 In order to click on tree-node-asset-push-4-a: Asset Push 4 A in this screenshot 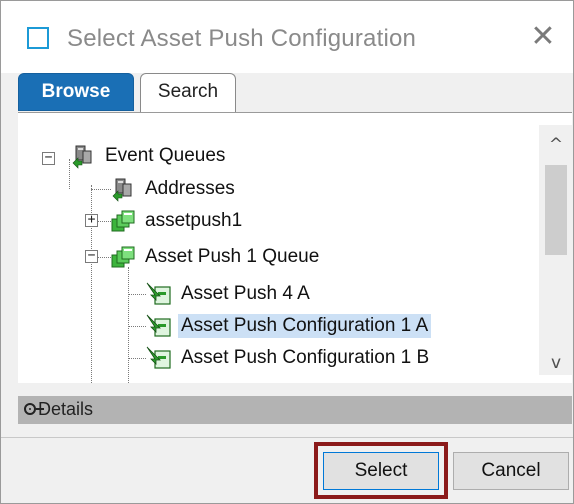, I will do `click(229, 294)`.